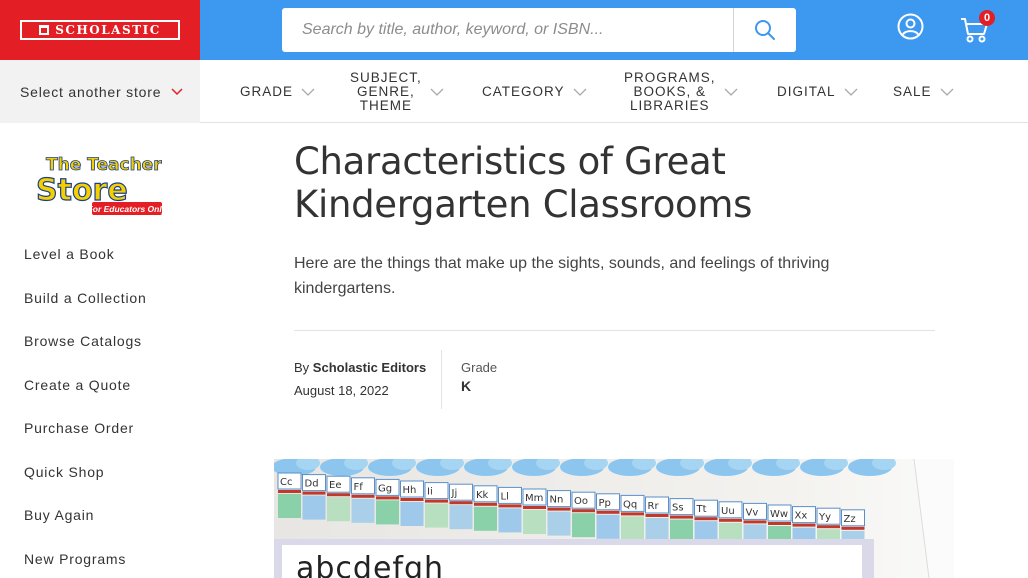 The width and height of the screenshot is (1028, 578). What do you see at coordinates (559, 513) in the screenshot?
I see `letter-card: Nn` at bounding box center [559, 513].